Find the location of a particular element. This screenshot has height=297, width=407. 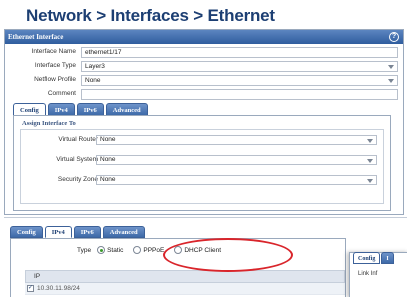

virtual-system-select: None is located at coordinates (236, 160).